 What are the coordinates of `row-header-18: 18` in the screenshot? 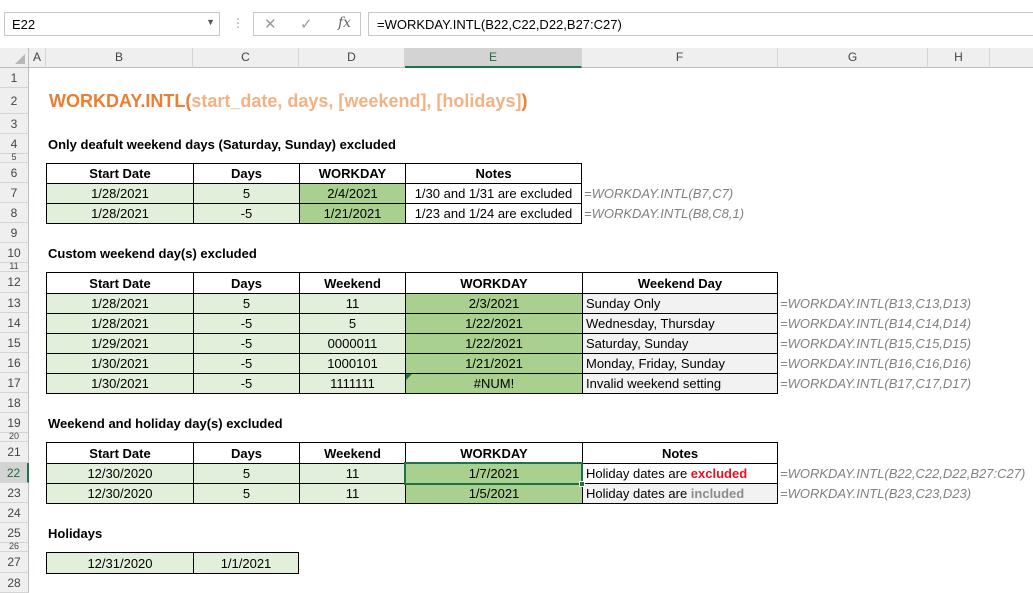 It's located at (14, 403).